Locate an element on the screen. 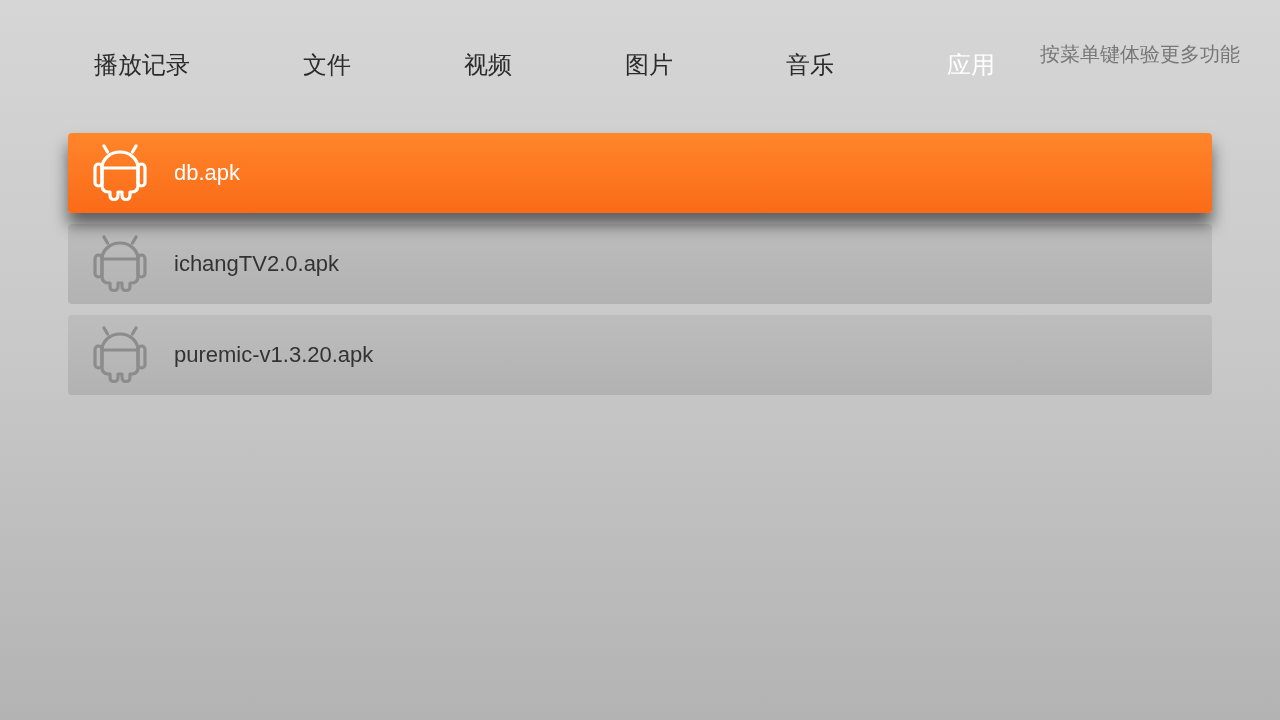  file-item: puremic-v1.3.20.apk is located at coordinates (640, 355).